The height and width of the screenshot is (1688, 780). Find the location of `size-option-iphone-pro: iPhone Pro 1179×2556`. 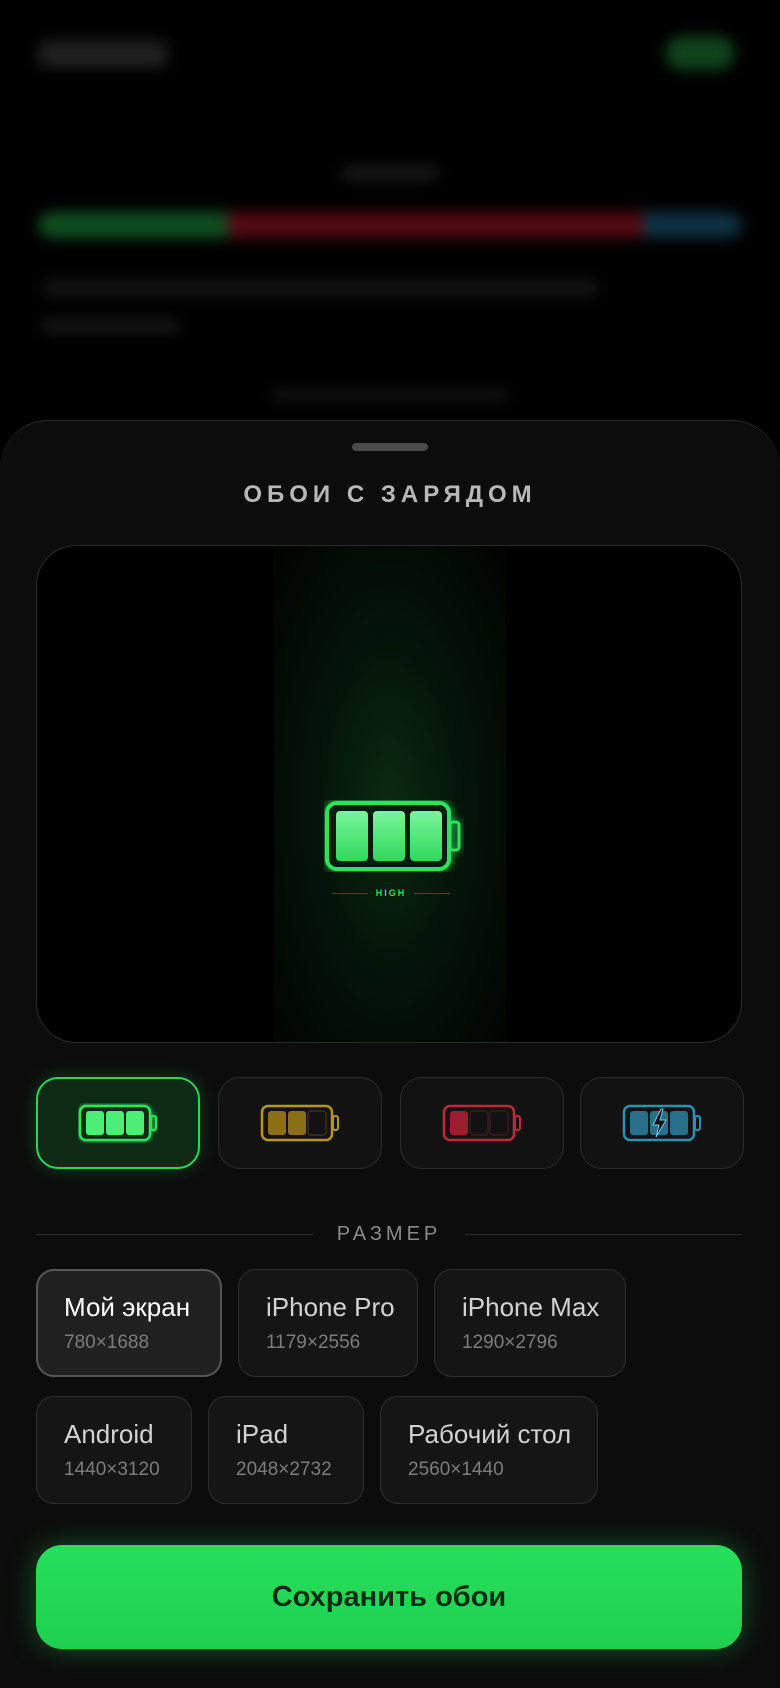

size-option-iphone-pro: iPhone Pro 1179×2556 is located at coordinates (328, 1323).